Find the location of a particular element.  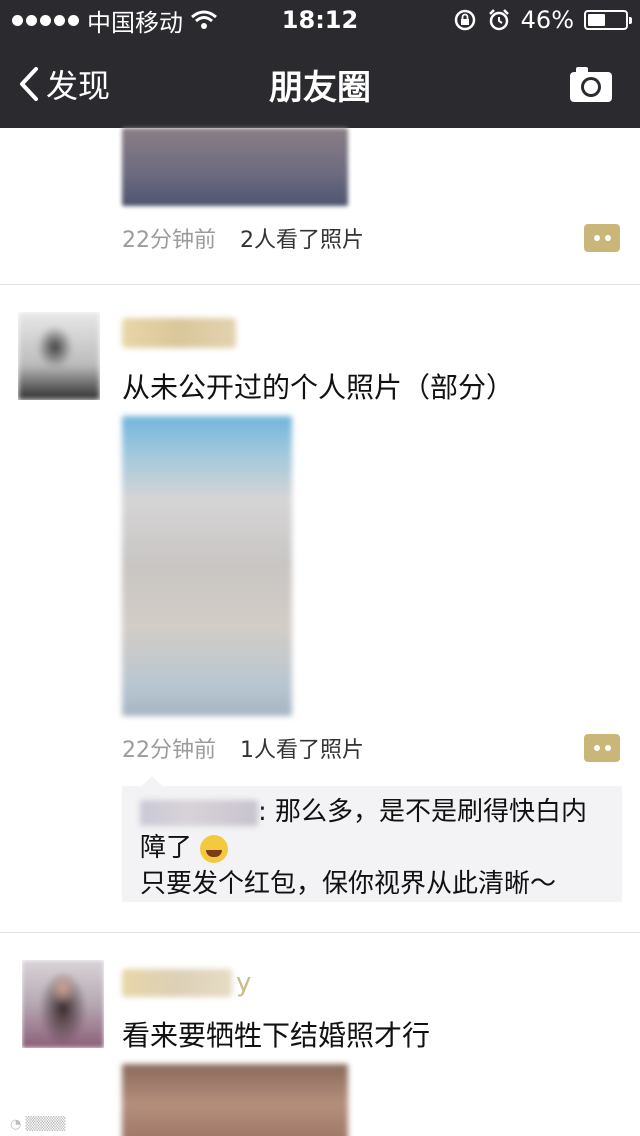

author-name-suffix: y is located at coordinates (244, 983).